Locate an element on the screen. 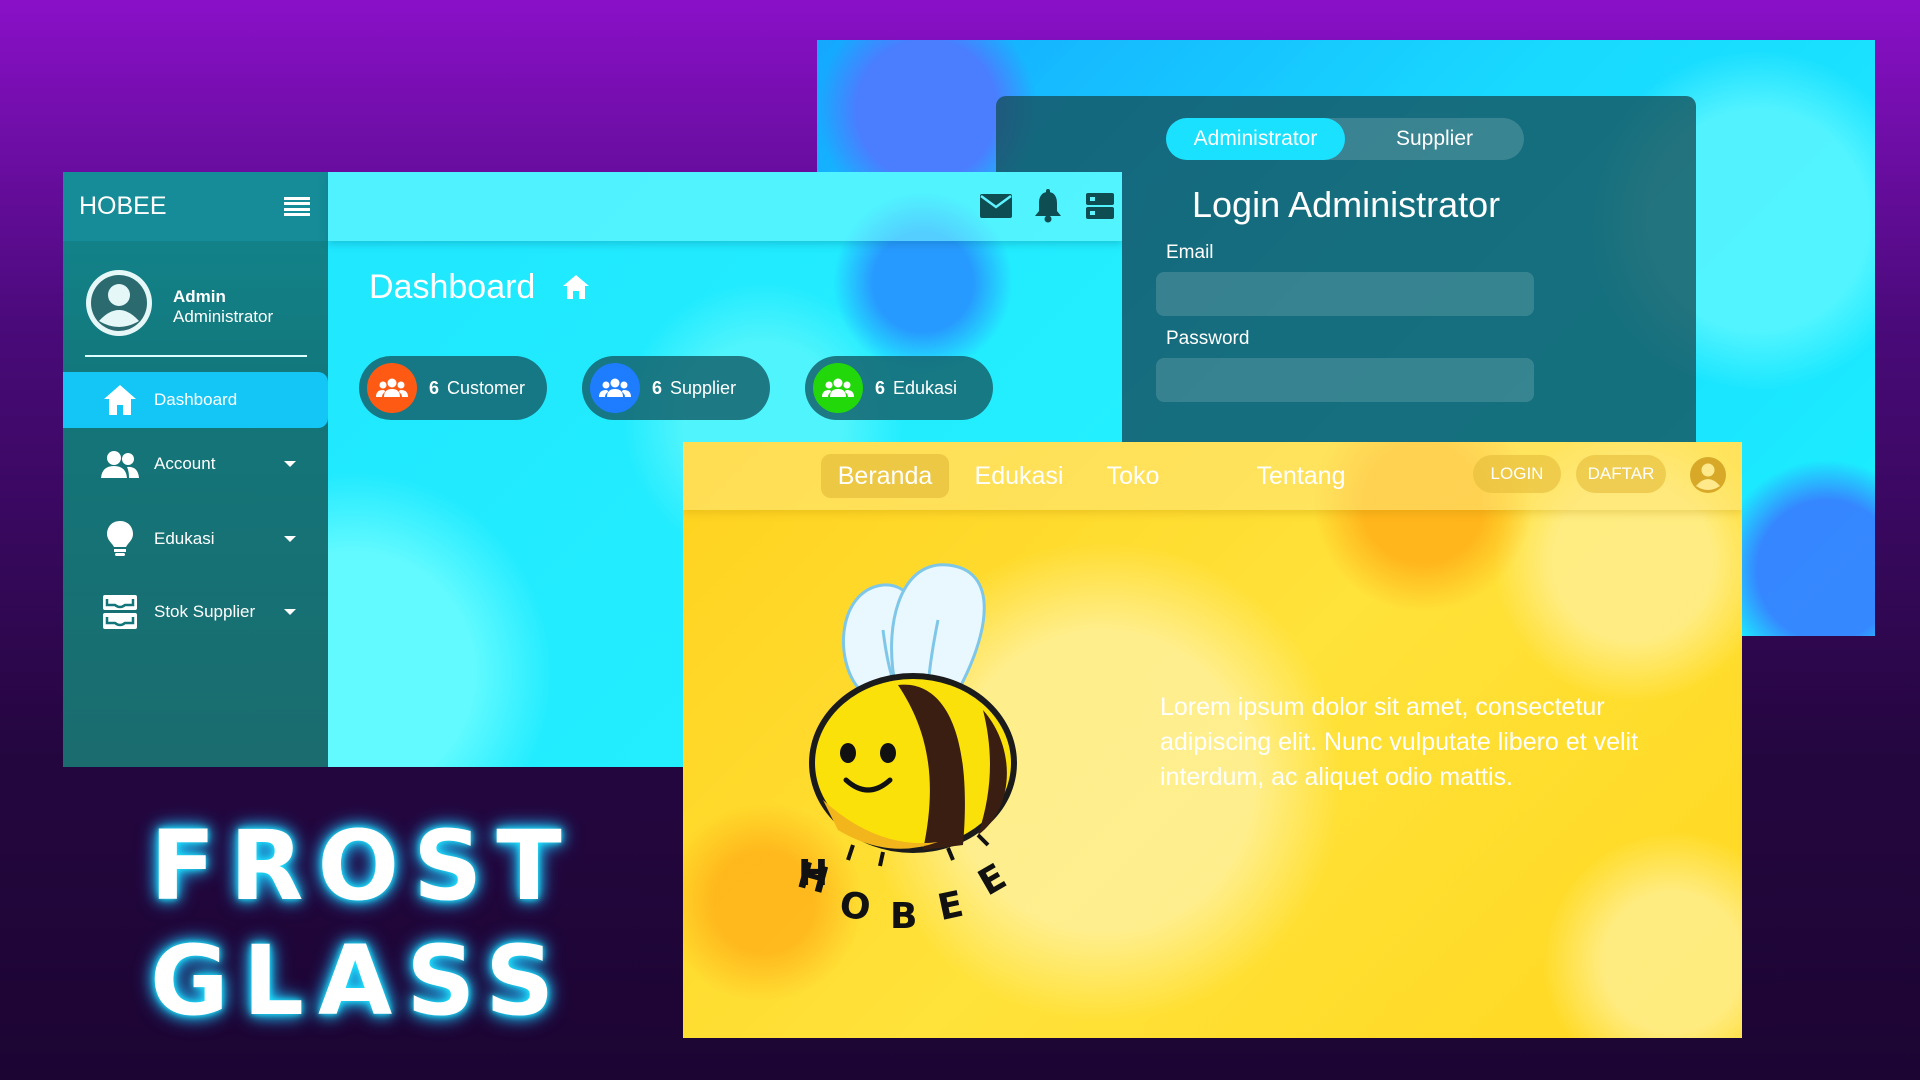 The height and width of the screenshot is (1080, 1920). sidebar-item-label: Stok Supplier is located at coordinates (205, 611).